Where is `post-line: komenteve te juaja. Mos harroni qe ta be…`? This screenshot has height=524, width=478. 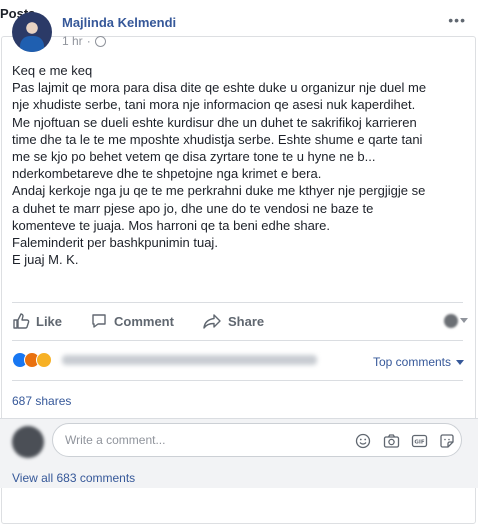
post-line: komenteve te juaja. Mos harroni qe ta be… is located at coordinates (171, 225).